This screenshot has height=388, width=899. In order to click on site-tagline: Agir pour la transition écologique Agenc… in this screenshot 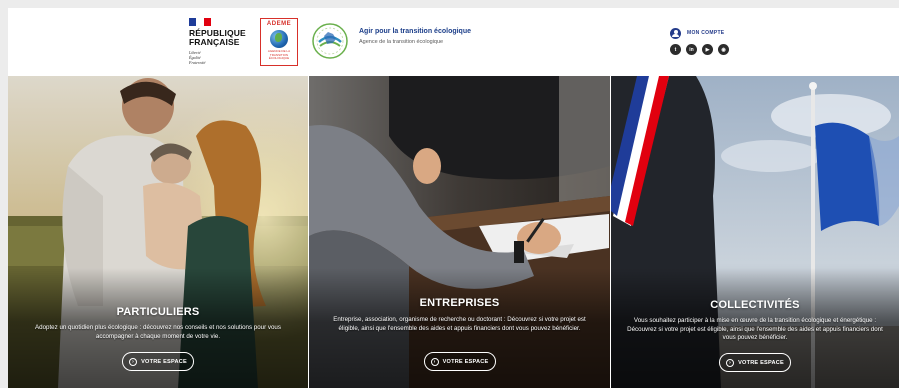, I will do `click(415, 36)`.